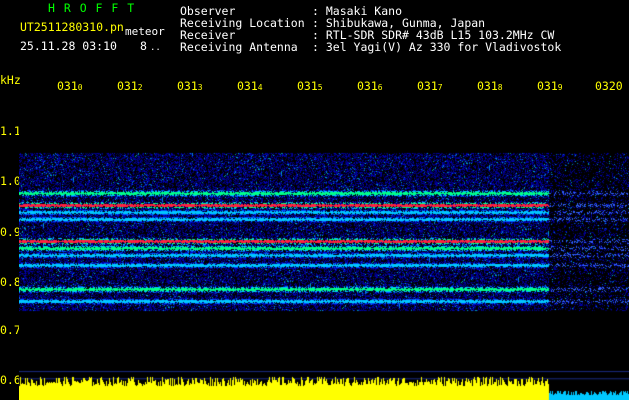 The height and width of the screenshot is (400, 629). Describe the element at coordinates (550, 86) in the screenshot. I see `x-tick-0319: 0319` at that location.